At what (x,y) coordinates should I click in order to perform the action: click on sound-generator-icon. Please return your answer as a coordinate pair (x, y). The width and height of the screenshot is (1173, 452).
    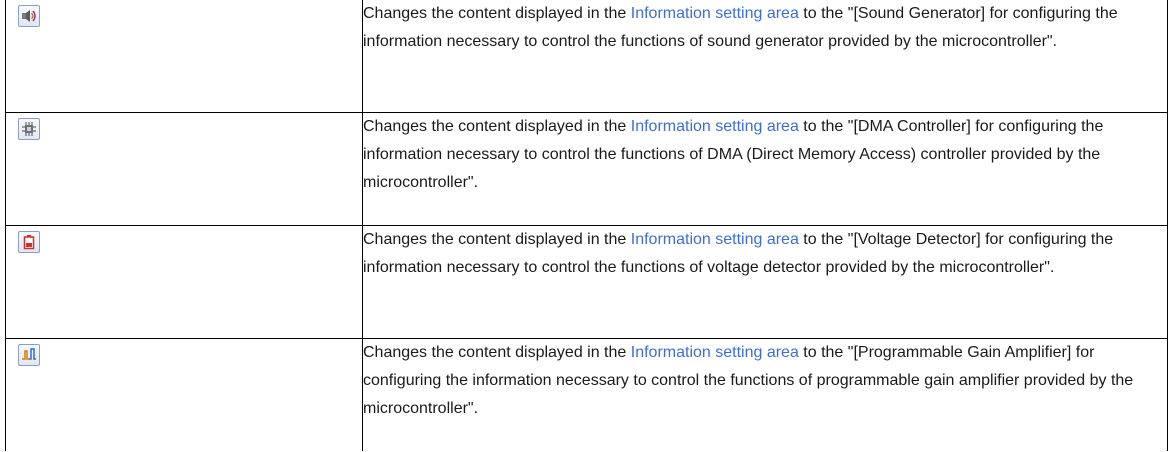
    Looking at the image, I should click on (29, 16).